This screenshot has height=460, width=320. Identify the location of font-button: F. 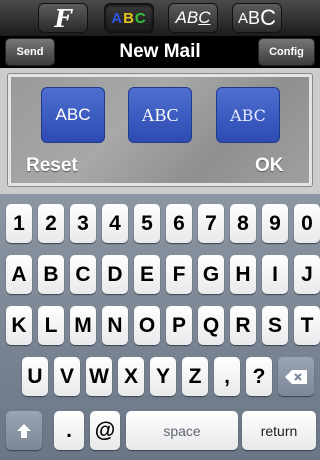
(63, 18).